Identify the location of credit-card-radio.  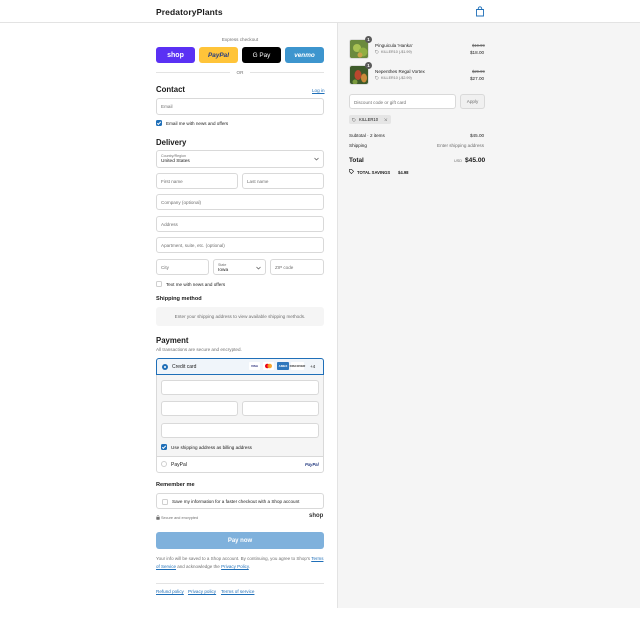
(165, 366).